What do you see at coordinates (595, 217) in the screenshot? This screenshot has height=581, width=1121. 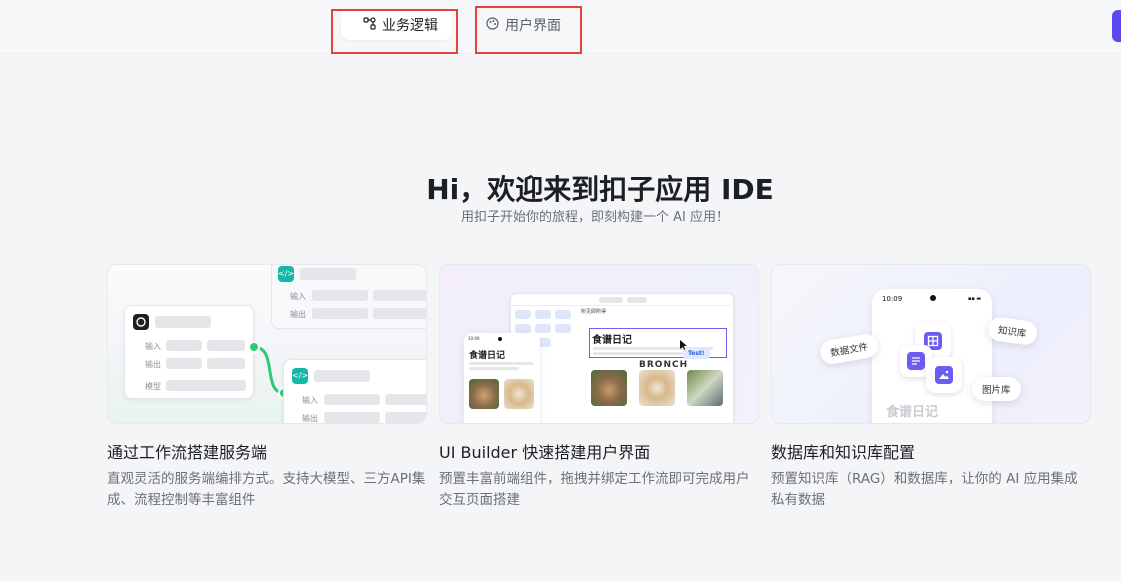 I see `page-subtitle: 用扣子开始你的旅程，即刻构建一个 AI 应用！` at bounding box center [595, 217].